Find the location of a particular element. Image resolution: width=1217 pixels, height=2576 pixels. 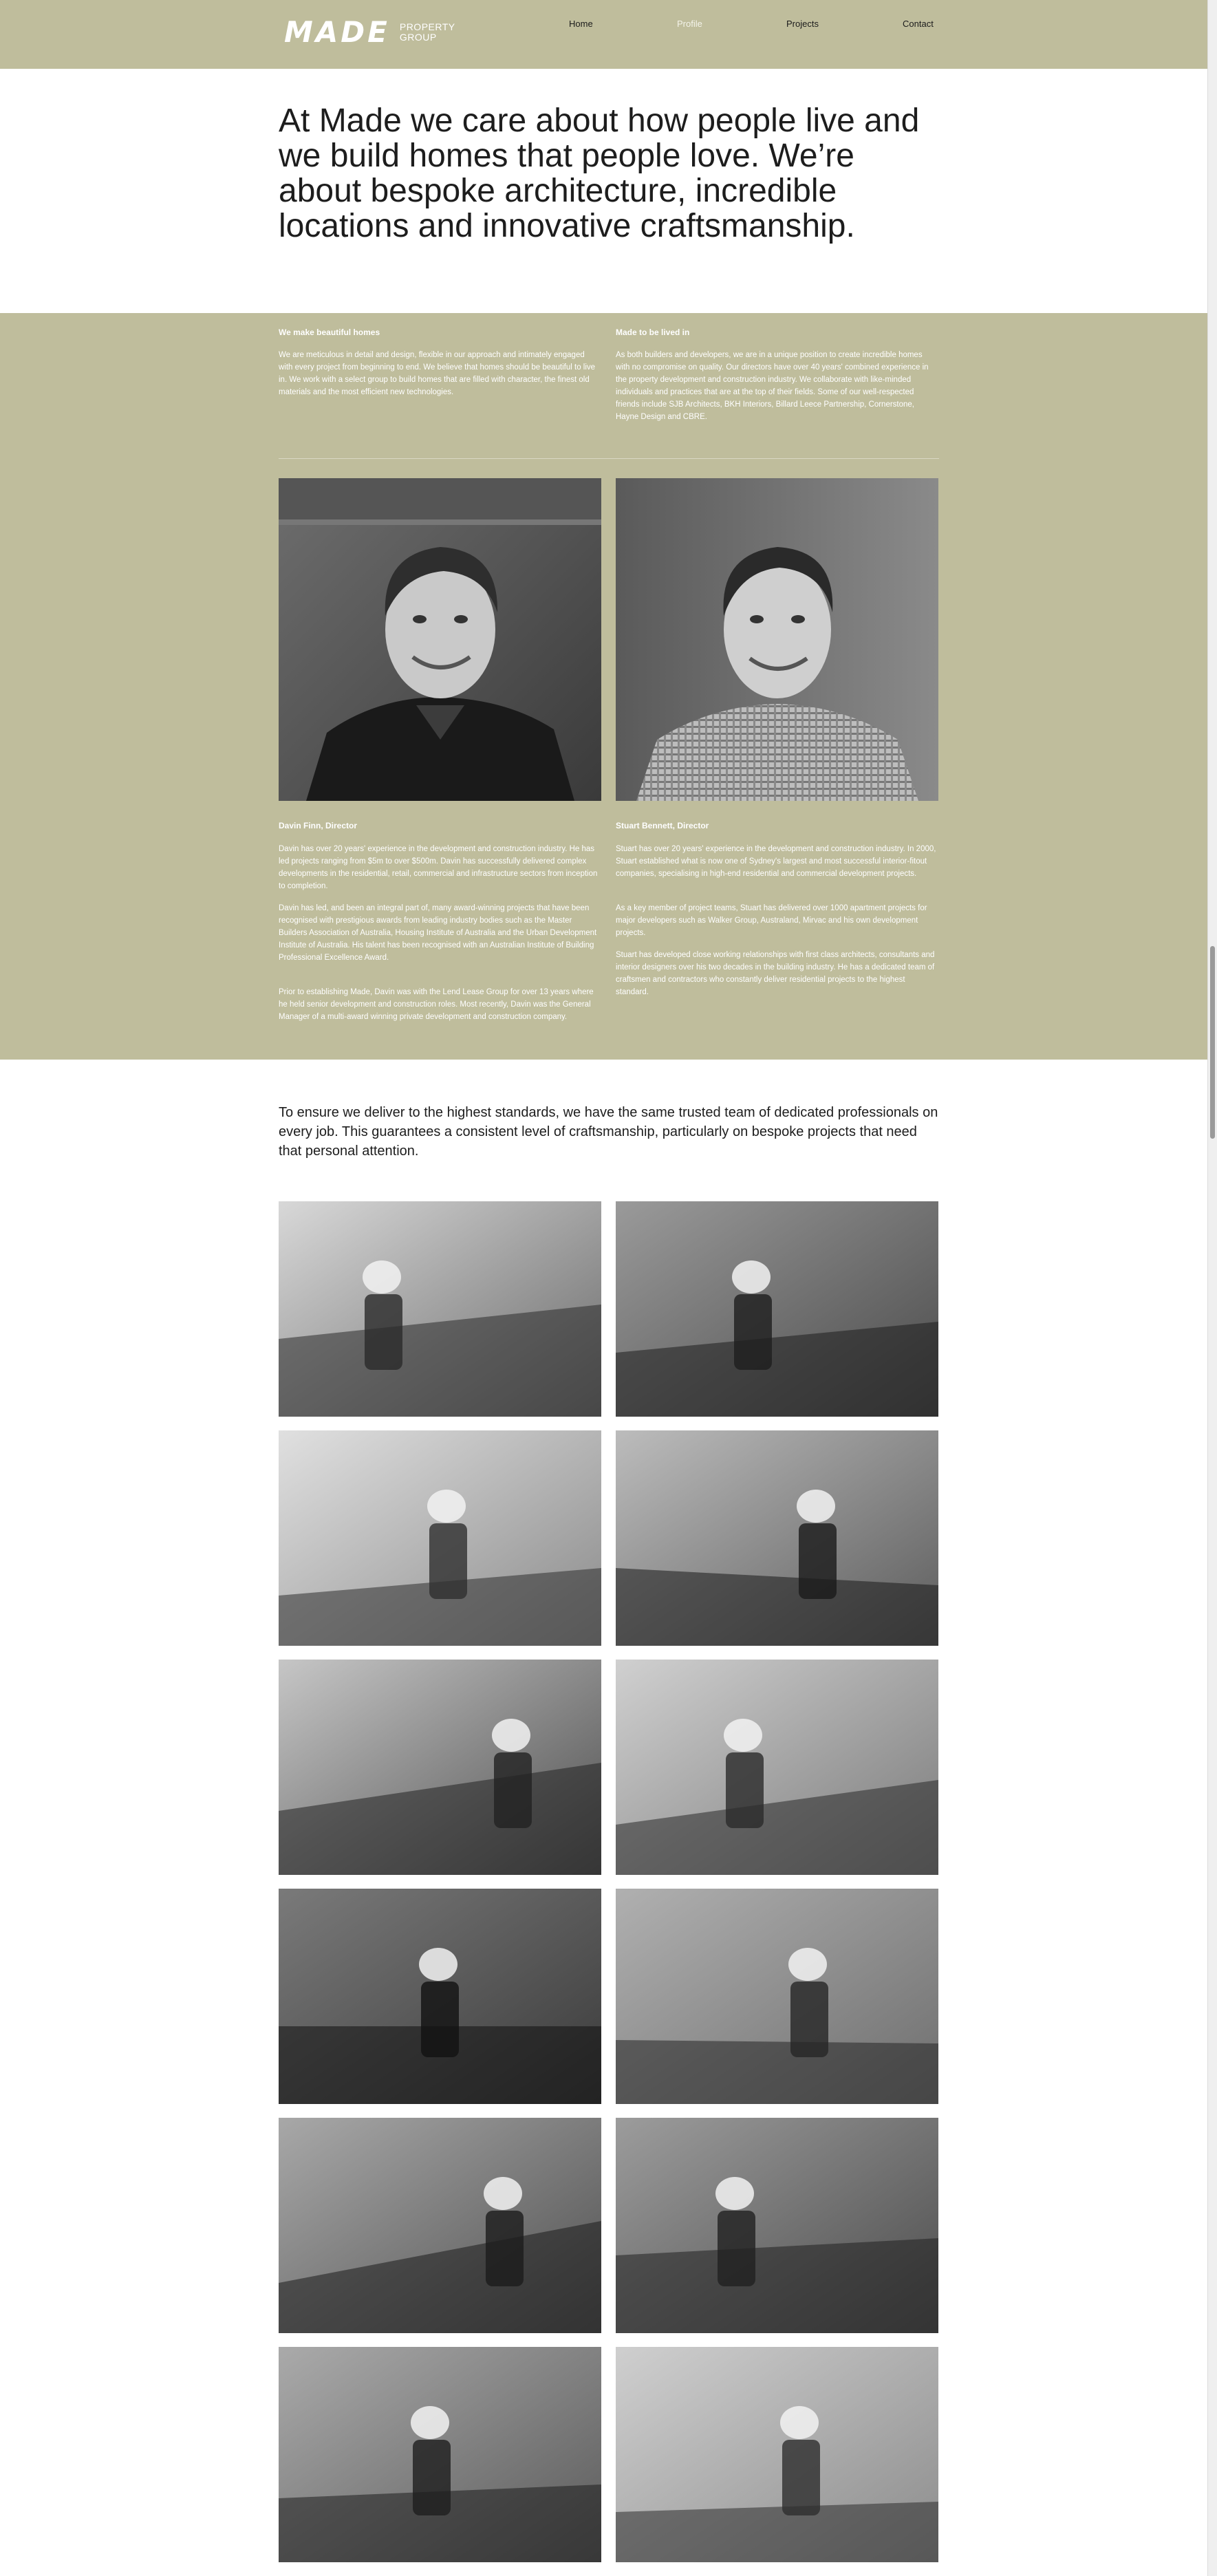

scrollbar-thumb is located at coordinates (1213, 1042).